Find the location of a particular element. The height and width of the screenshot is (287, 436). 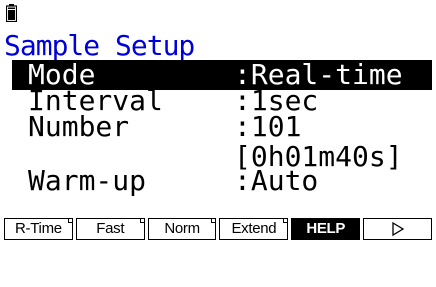

setting-row-warm-up: Warm-up :Auto is located at coordinates (165, 181).